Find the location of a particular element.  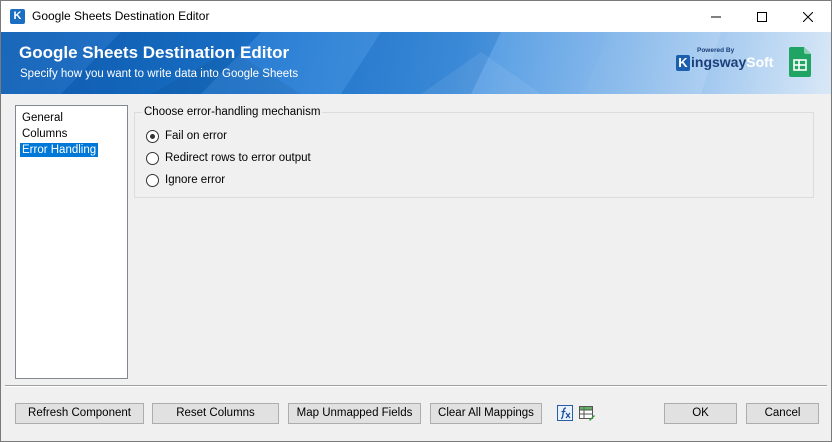

option-ignore-error: Ignore error is located at coordinates (185, 180).